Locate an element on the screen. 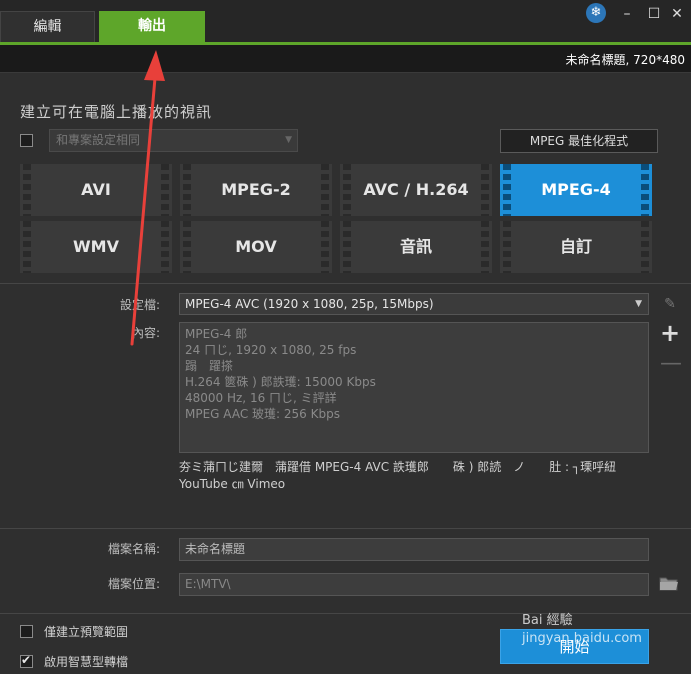 This screenshot has height=674, width=691. profile-label: 設定檔: is located at coordinates (139, 305).